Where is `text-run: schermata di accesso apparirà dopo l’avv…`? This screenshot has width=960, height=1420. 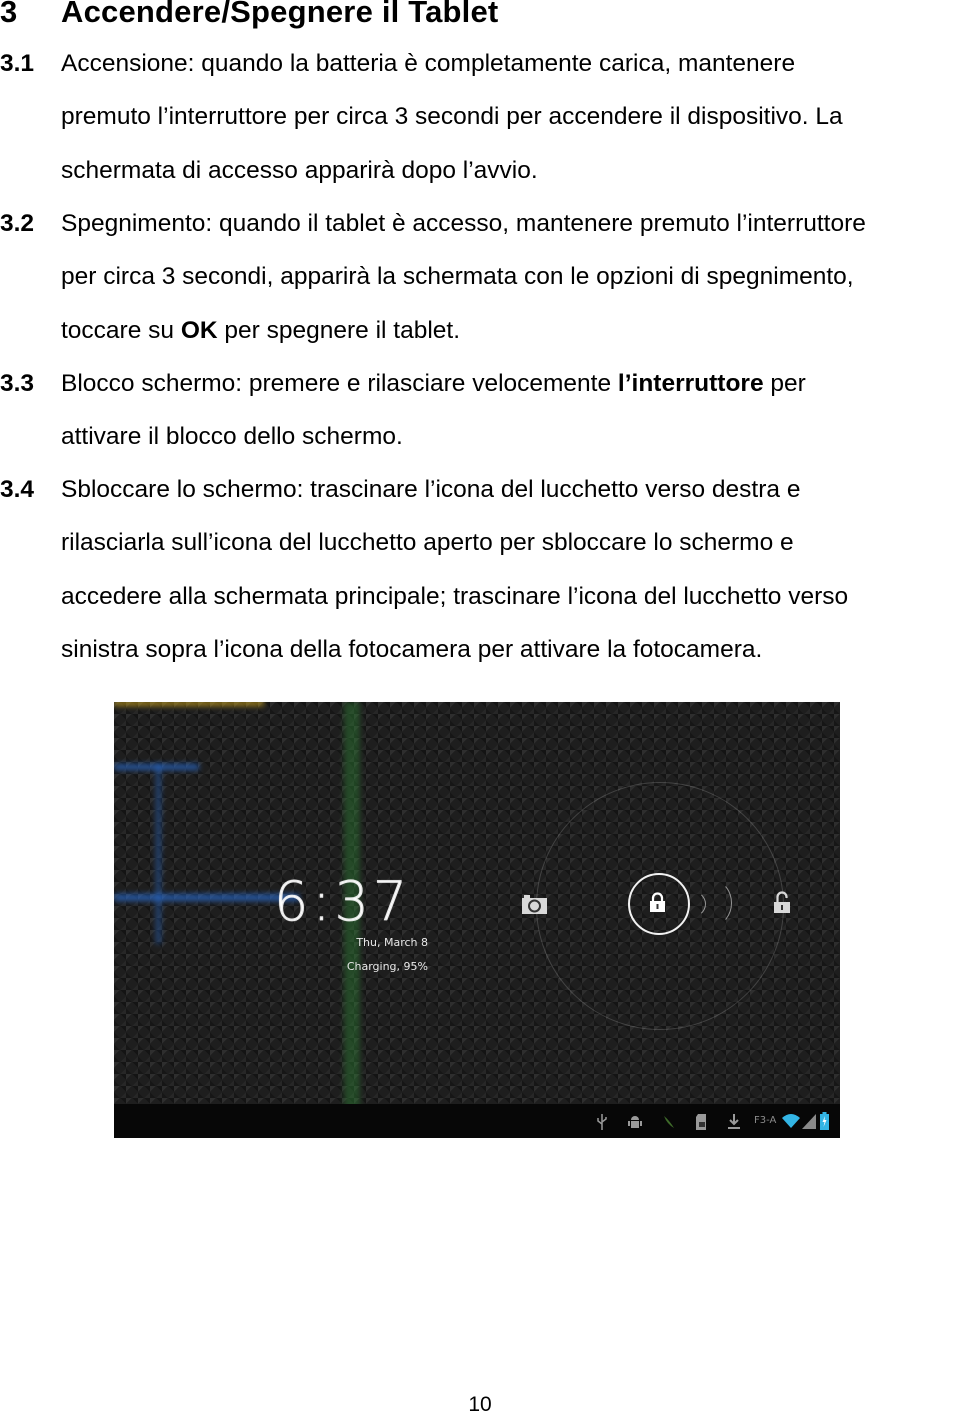
text-run: schermata di accesso apparirà dopo l’avv… is located at coordinates (299, 170).